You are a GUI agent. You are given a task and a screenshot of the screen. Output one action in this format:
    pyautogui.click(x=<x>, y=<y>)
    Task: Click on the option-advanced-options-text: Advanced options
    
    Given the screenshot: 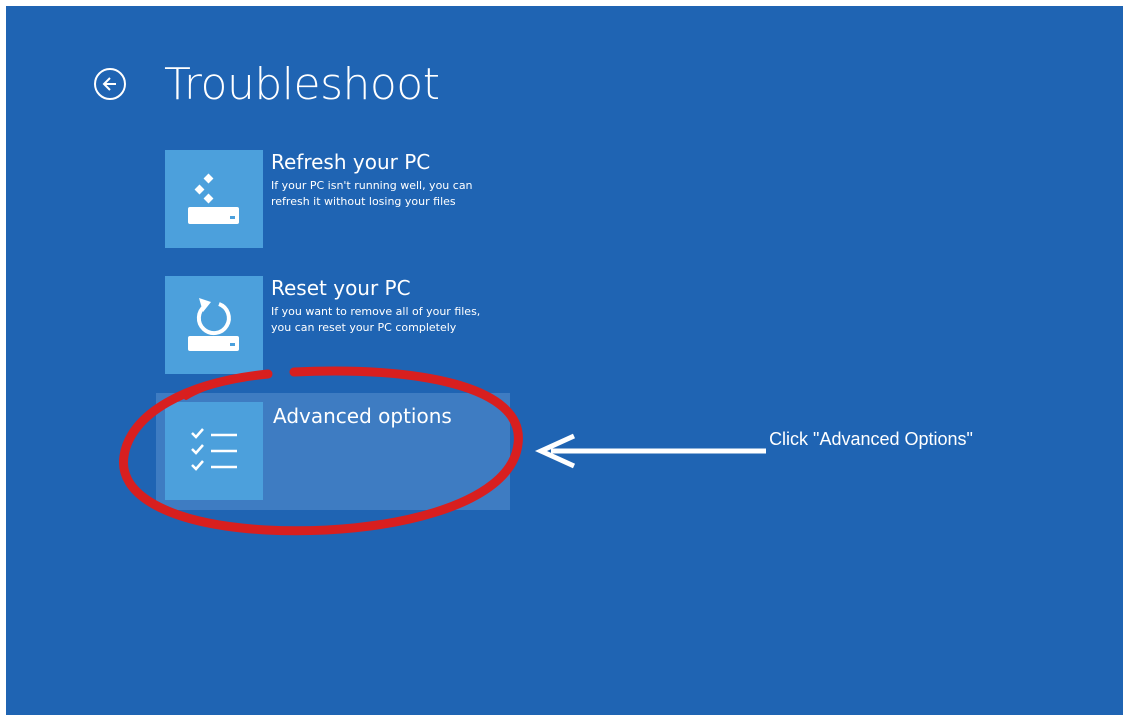 What is the action you would take?
    pyautogui.click(x=362, y=416)
    